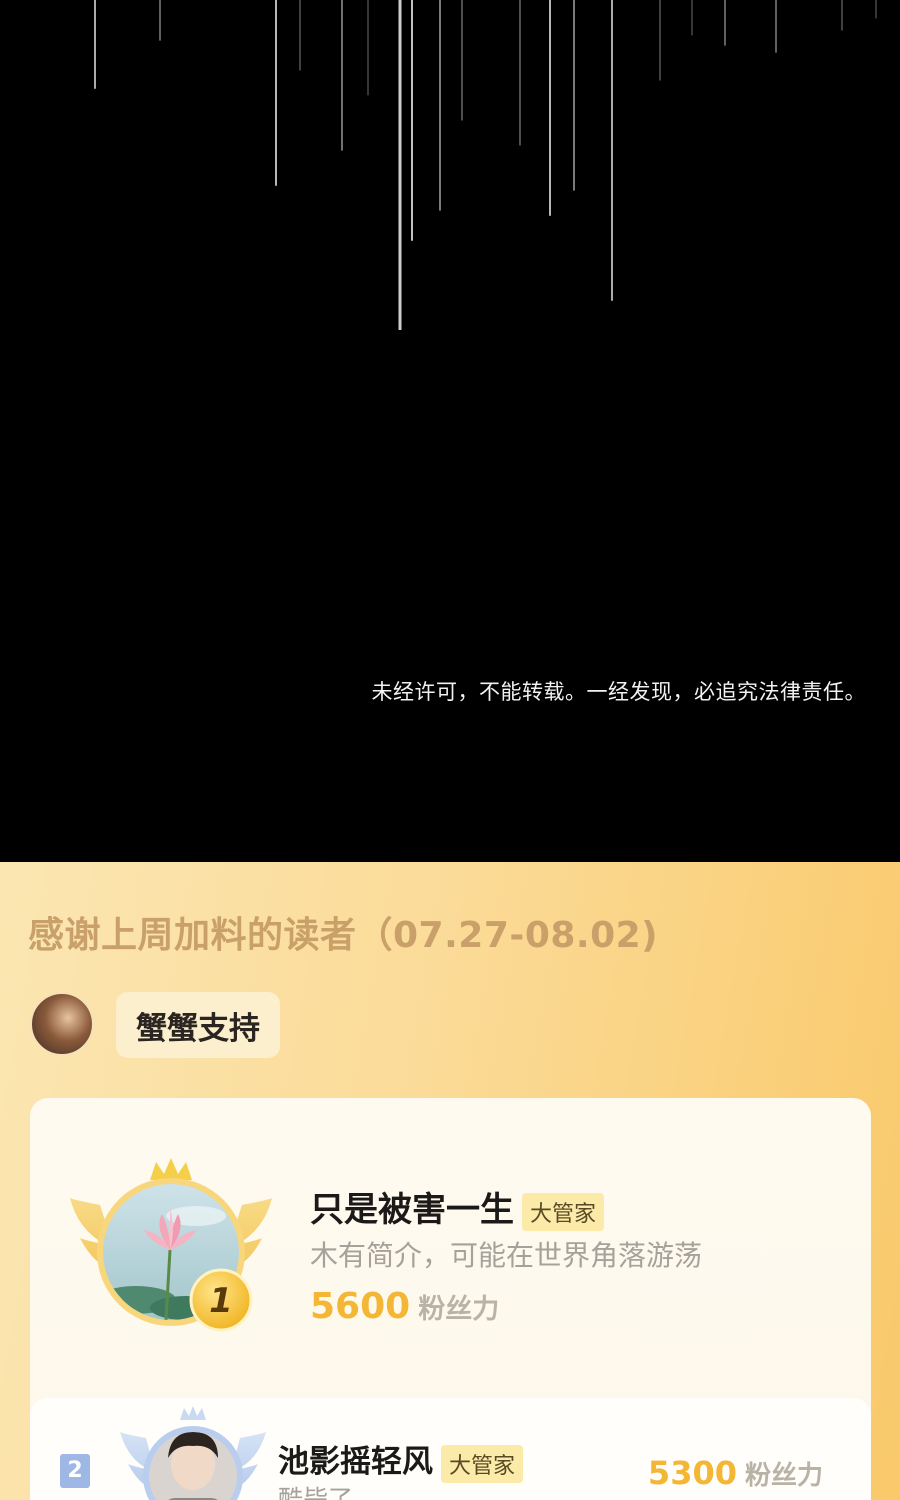  I want to click on rank-1-fan-power-unit: 粉丝力, so click(459, 1309).